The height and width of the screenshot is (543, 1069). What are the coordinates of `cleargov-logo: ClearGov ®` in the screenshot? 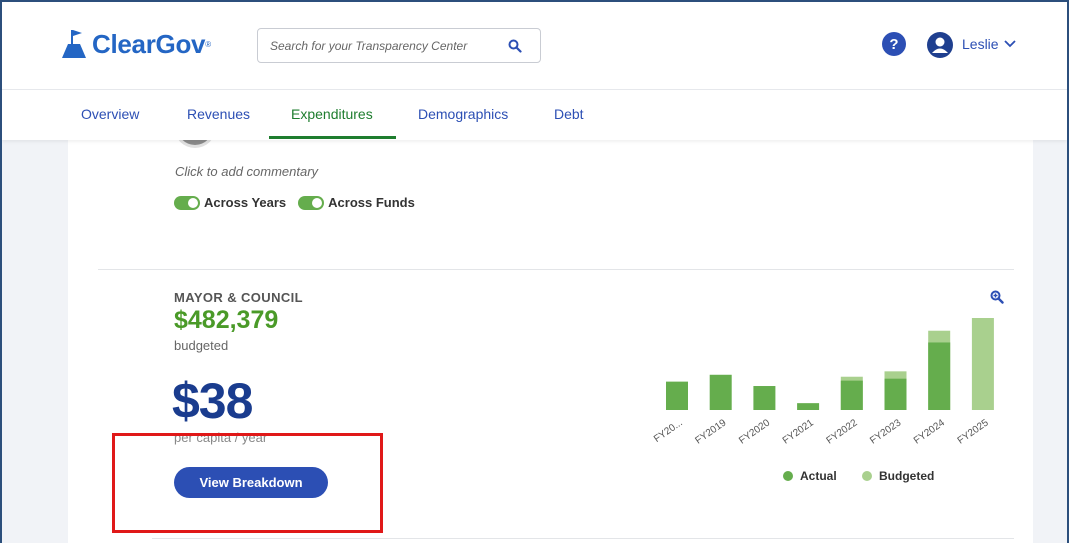 It's located at (135, 44).